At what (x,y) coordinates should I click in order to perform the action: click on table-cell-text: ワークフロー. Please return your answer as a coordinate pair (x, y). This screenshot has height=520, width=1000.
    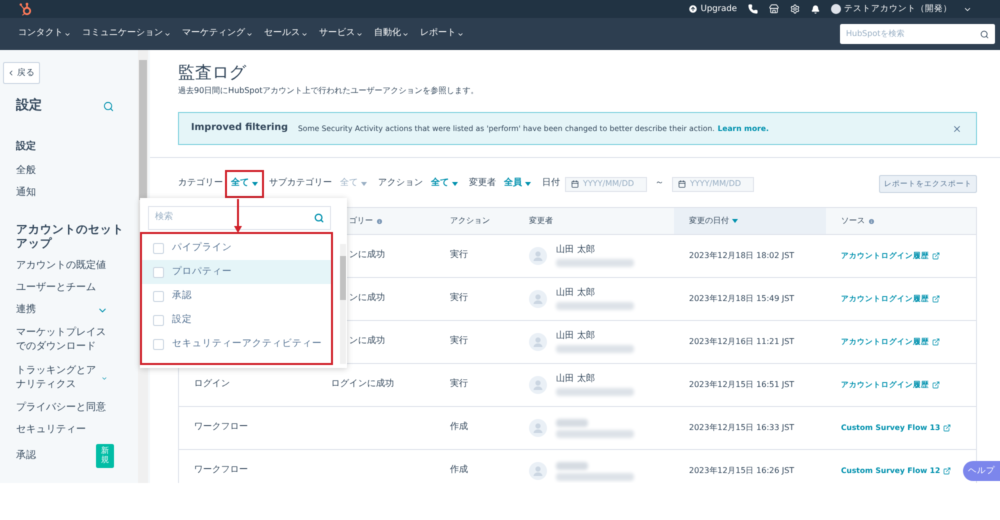
    Looking at the image, I should click on (221, 427).